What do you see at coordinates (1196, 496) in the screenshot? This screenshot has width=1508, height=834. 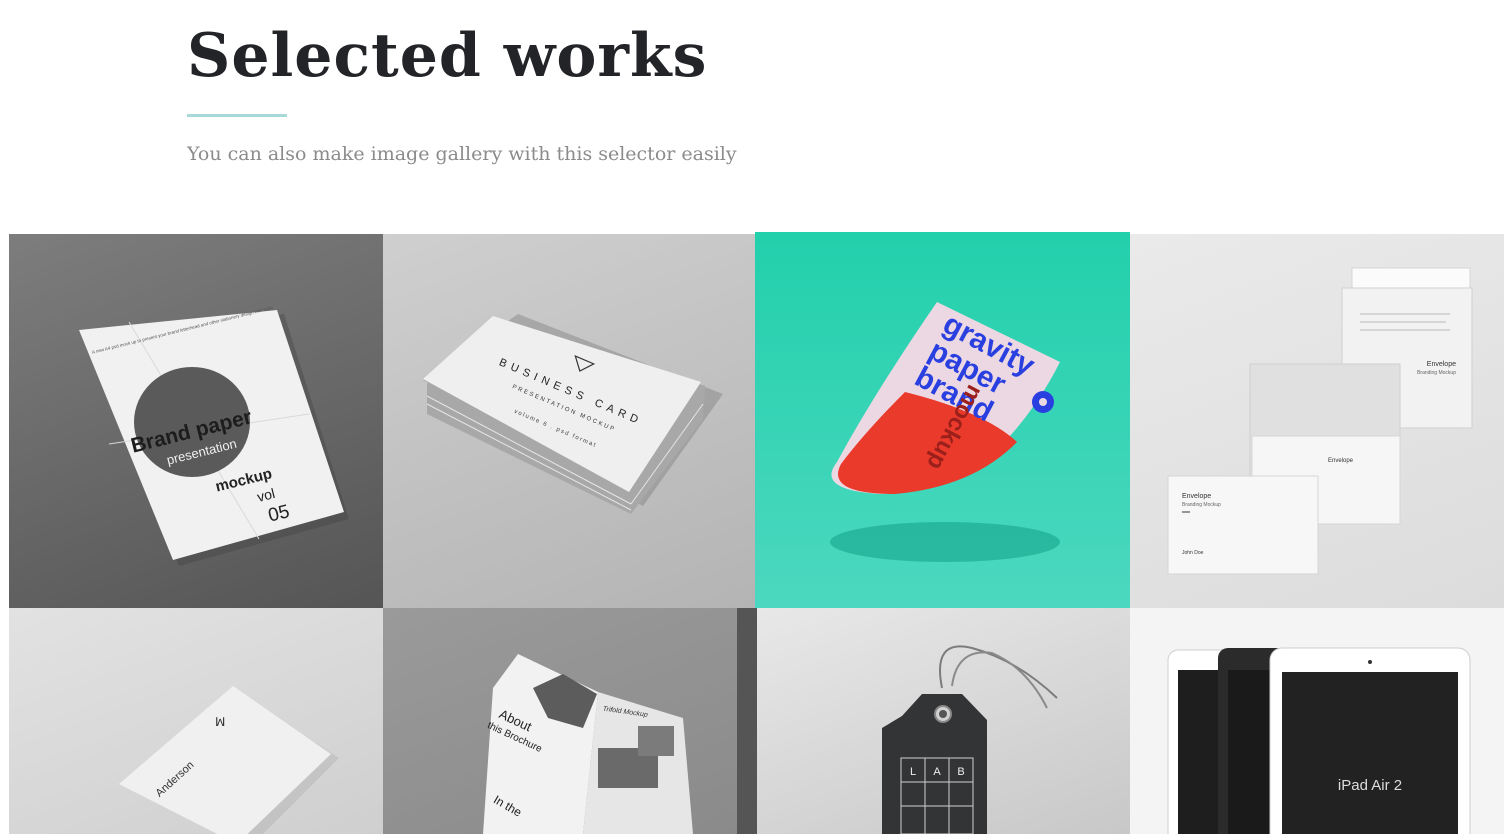 I see `envelope-label-front: Envelope` at bounding box center [1196, 496].